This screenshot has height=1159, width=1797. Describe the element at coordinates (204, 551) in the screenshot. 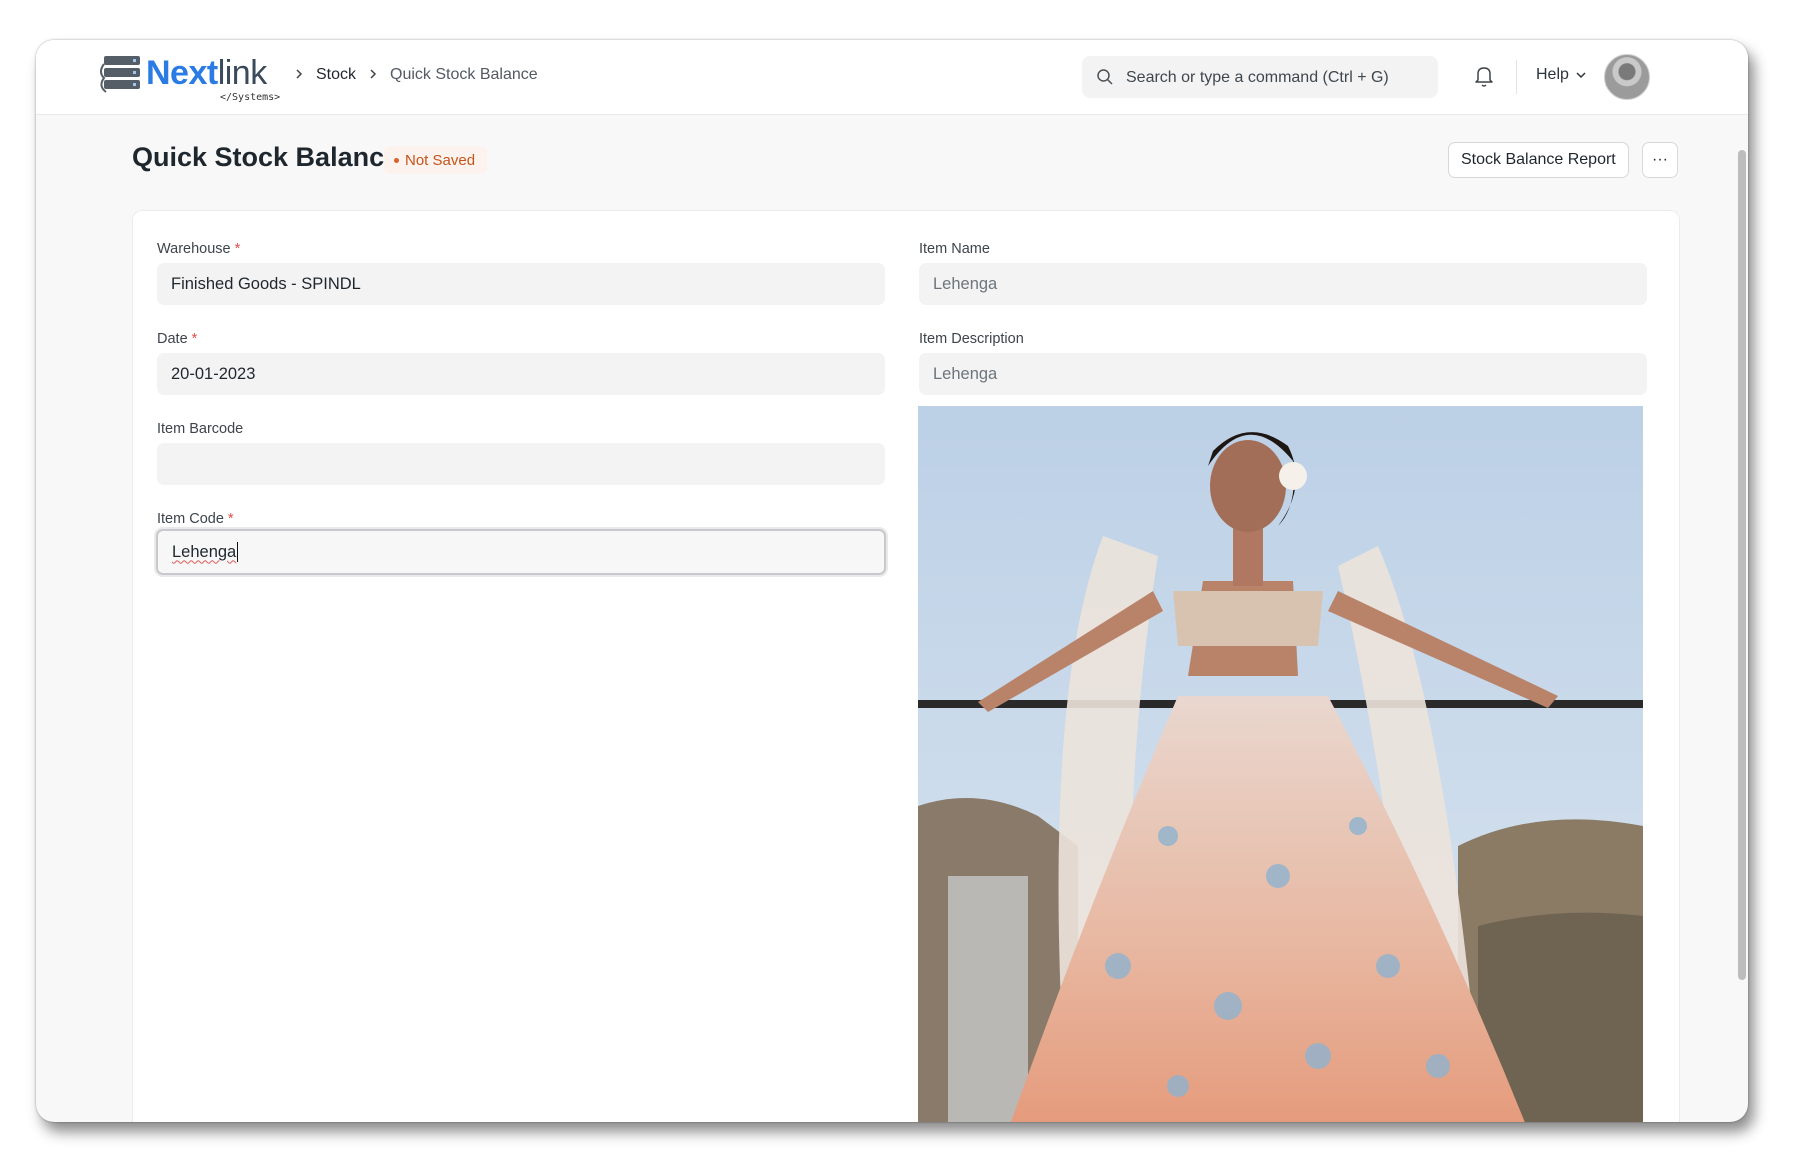

I see `item-code-value: Lehenga` at that location.